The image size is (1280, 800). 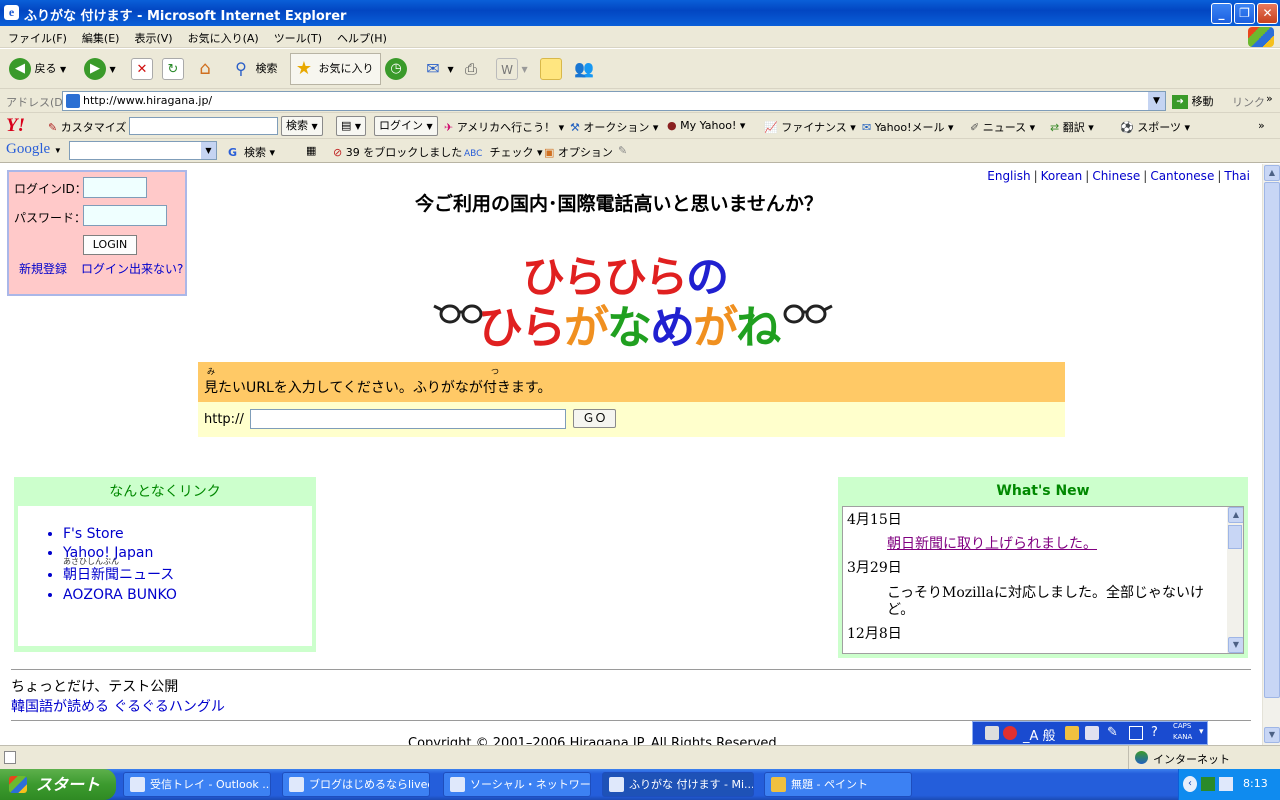 What do you see at coordinates (397, 152) in the screenshot?
I see `popup-blocker: ⊘ 39 をブロックしました` at bounding box center [397, 152].